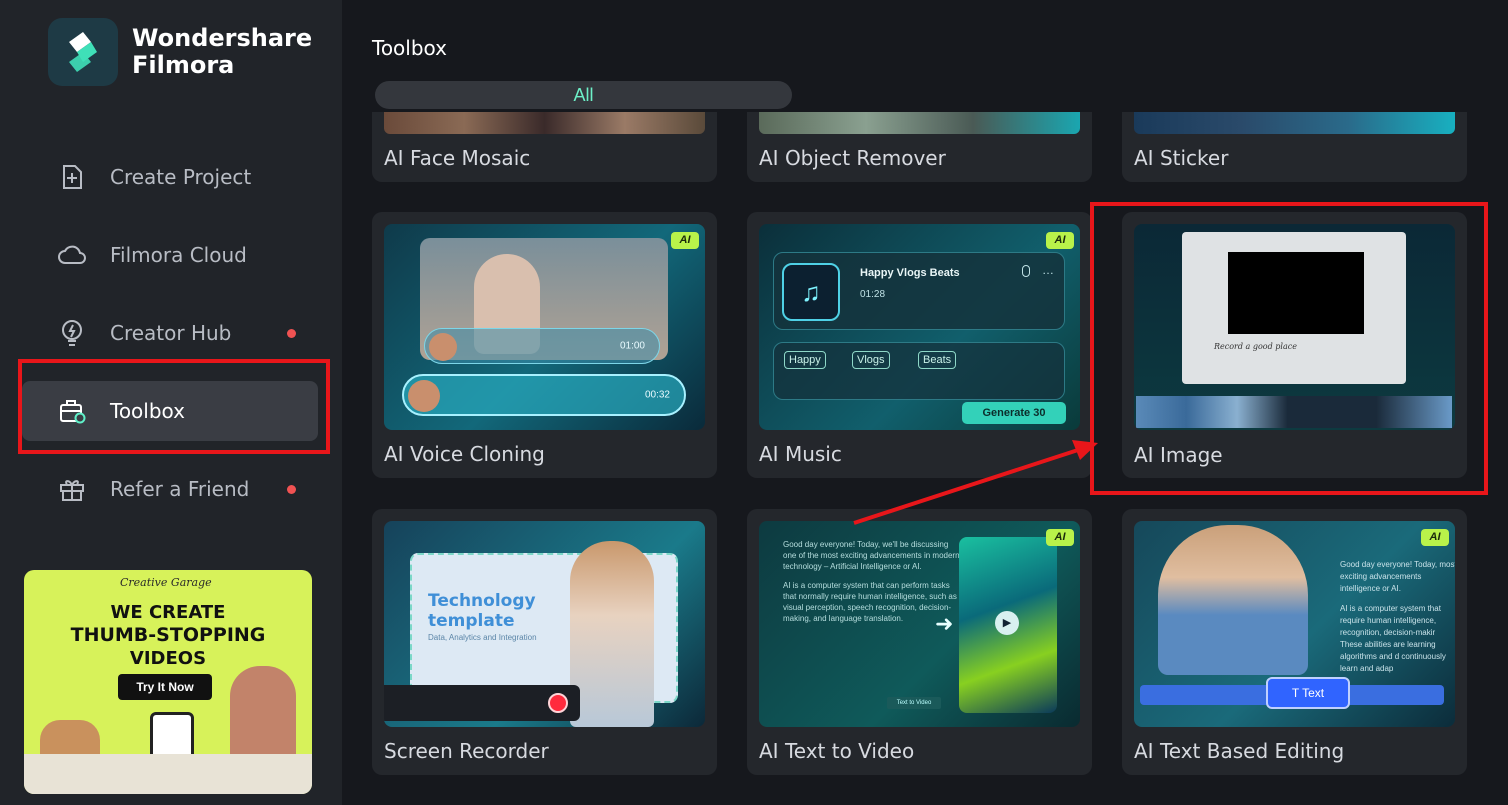 This screenshot has height=805, width=1508. What do you see at coordinates (181, 177) in the screenshot?
I see `sidebar-item-label: Create Project` at bounding box center [181, 177].